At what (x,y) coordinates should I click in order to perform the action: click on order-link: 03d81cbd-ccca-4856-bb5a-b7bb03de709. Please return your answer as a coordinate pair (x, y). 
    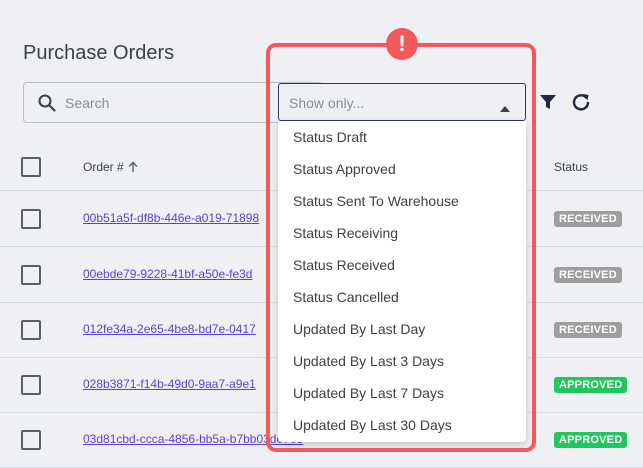
    Looking at the image, I should click on (193, 439).